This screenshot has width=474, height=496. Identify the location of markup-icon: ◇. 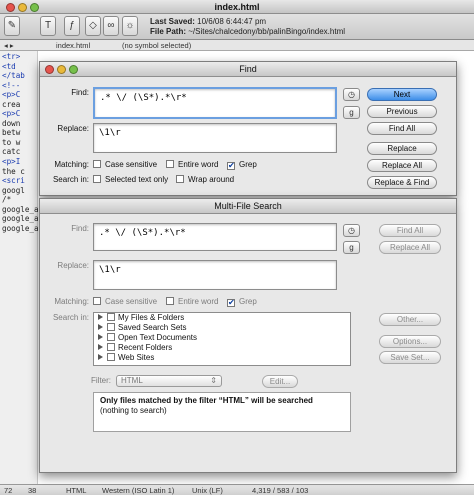
(93, 26).